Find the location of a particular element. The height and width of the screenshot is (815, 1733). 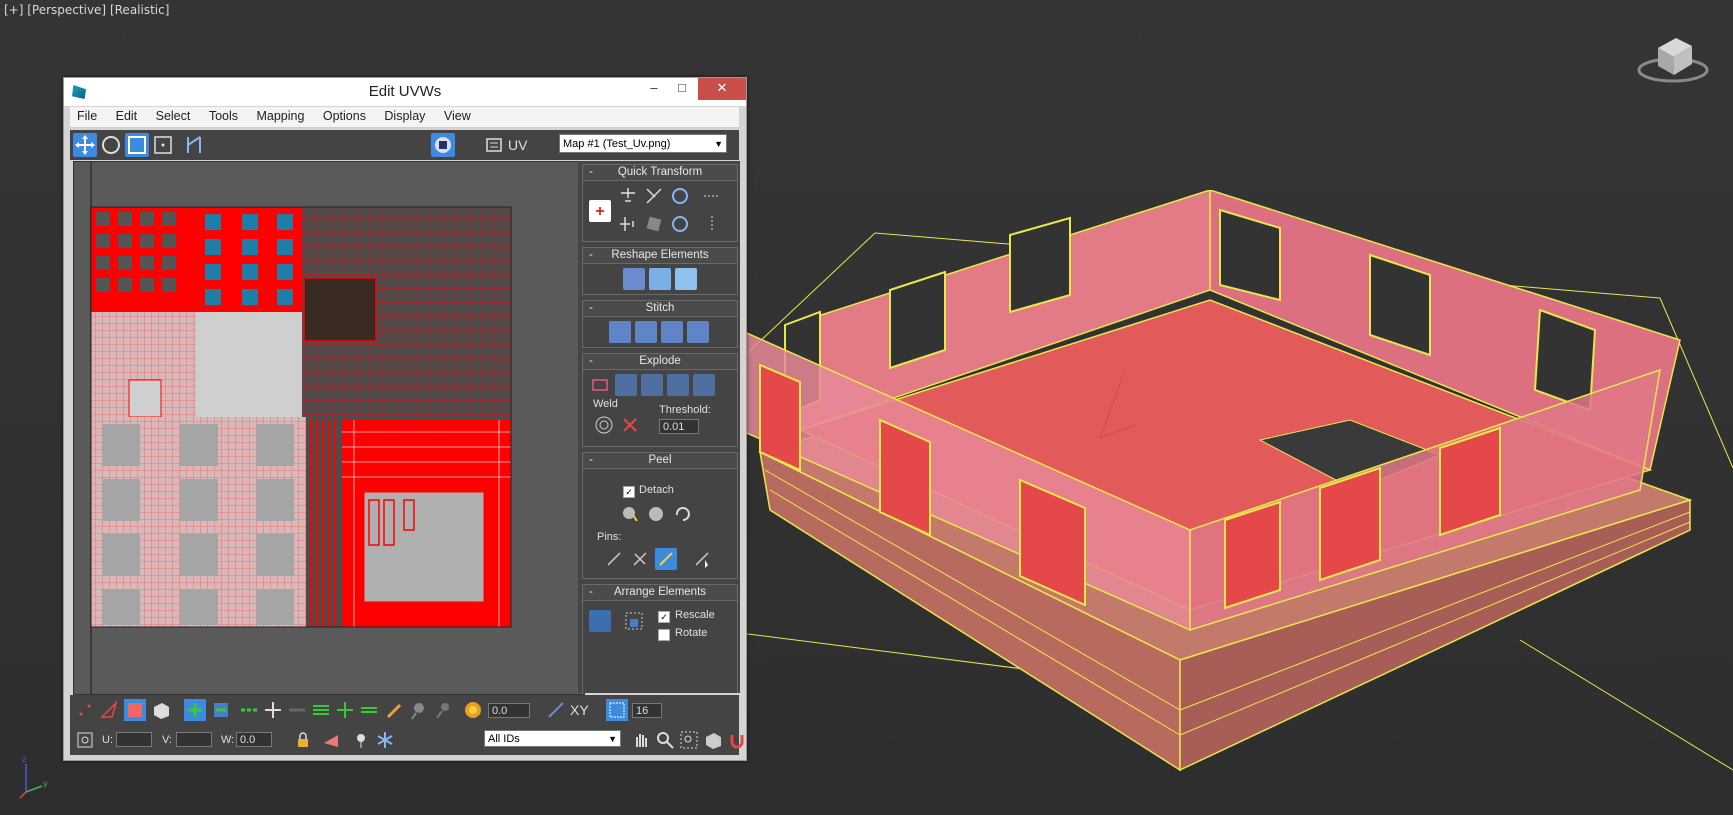

v-spinner is located at coordinates (194, 739).